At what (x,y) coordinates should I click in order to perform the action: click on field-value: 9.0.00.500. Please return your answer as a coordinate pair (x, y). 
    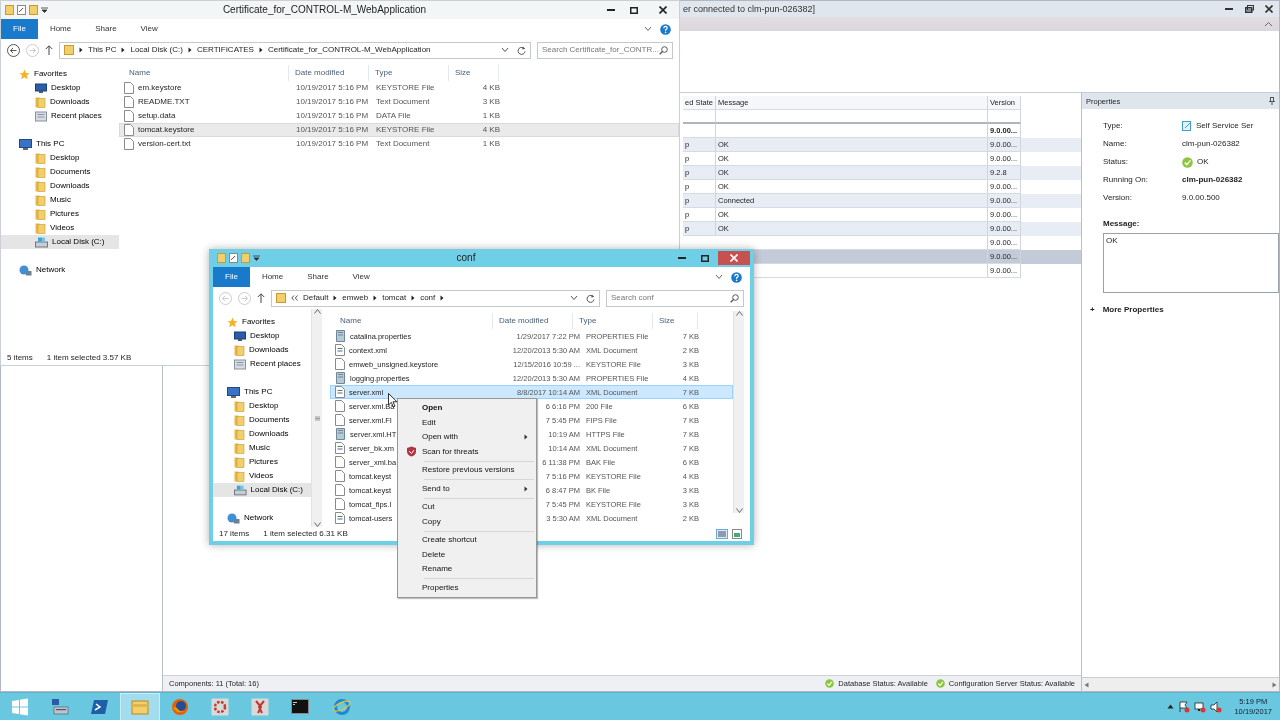
    Looking at the image, I should click on (1201, 198).